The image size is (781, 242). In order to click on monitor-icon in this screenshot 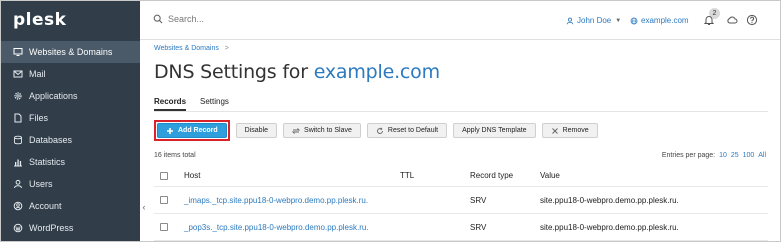, I will do `click(18, 52)`.